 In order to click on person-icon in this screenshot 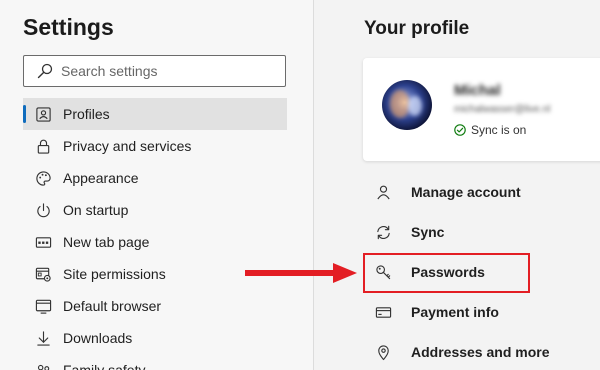, I will do `click(383, 192)`.